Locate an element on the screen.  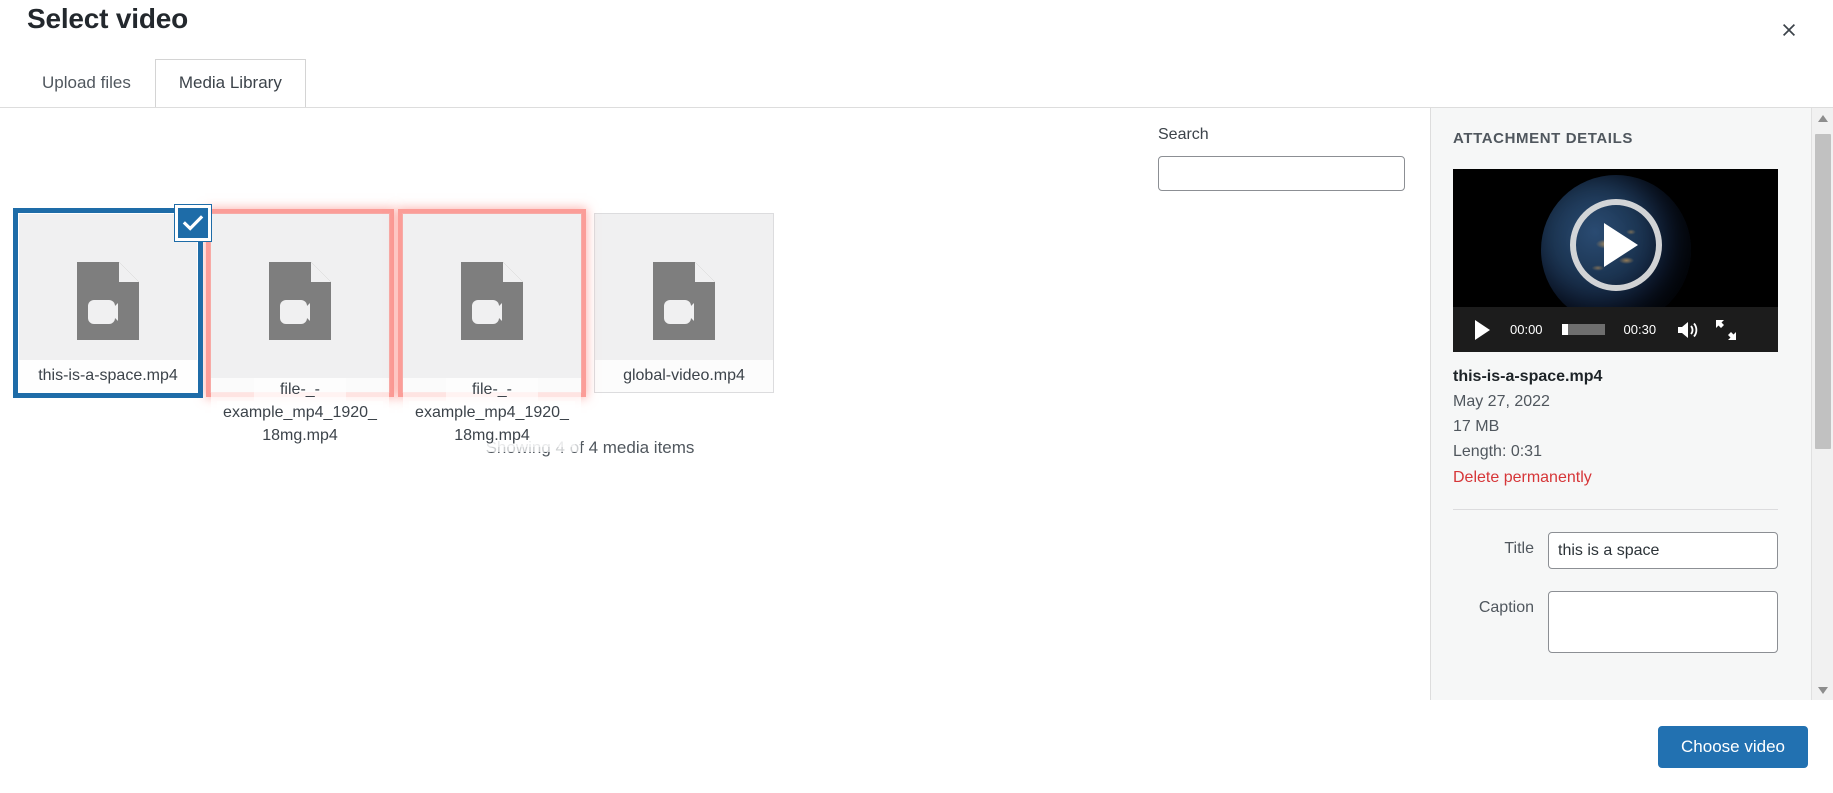
close-button is located at coordinates (1789, 30).